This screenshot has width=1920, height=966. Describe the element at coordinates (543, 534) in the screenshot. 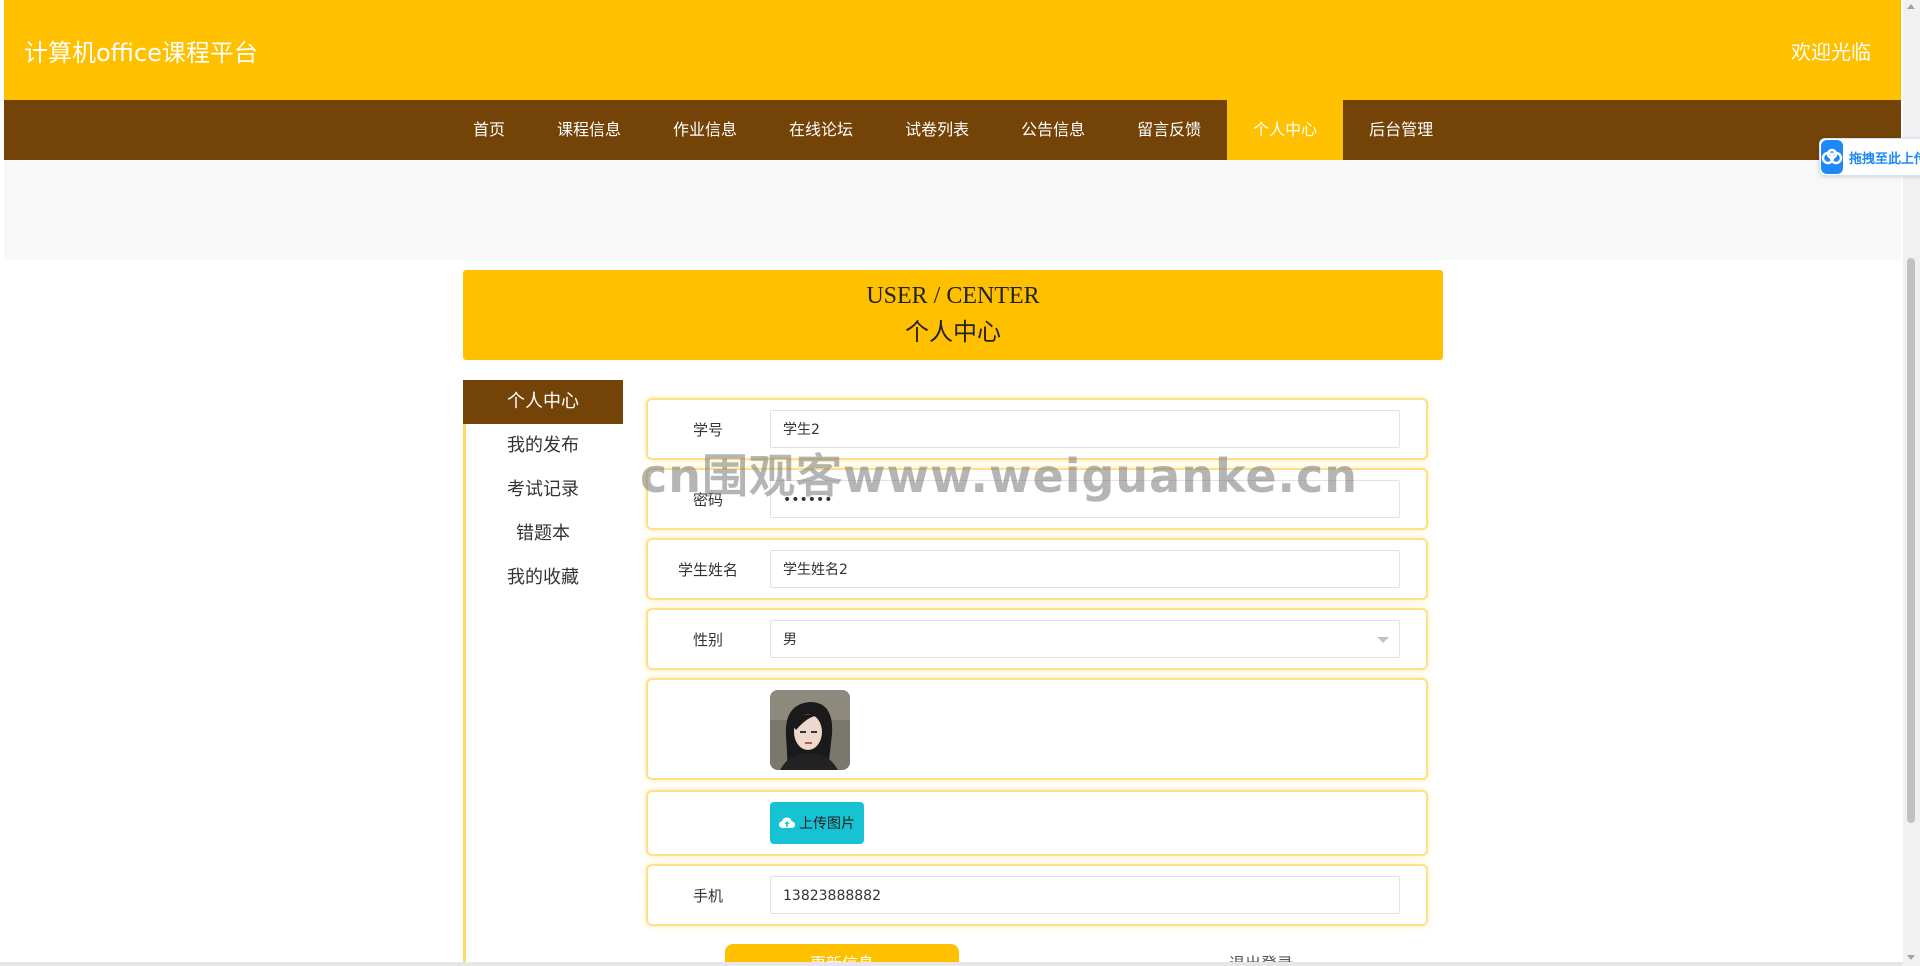

I see `sidebar-item-wrong-questions: 错题本` at that location.